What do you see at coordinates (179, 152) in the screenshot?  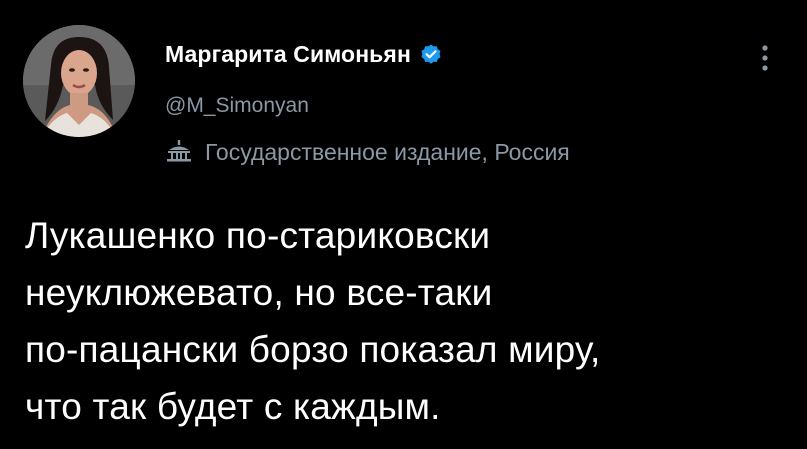 I see `government-building-icon` at bounding box center [179, 152].